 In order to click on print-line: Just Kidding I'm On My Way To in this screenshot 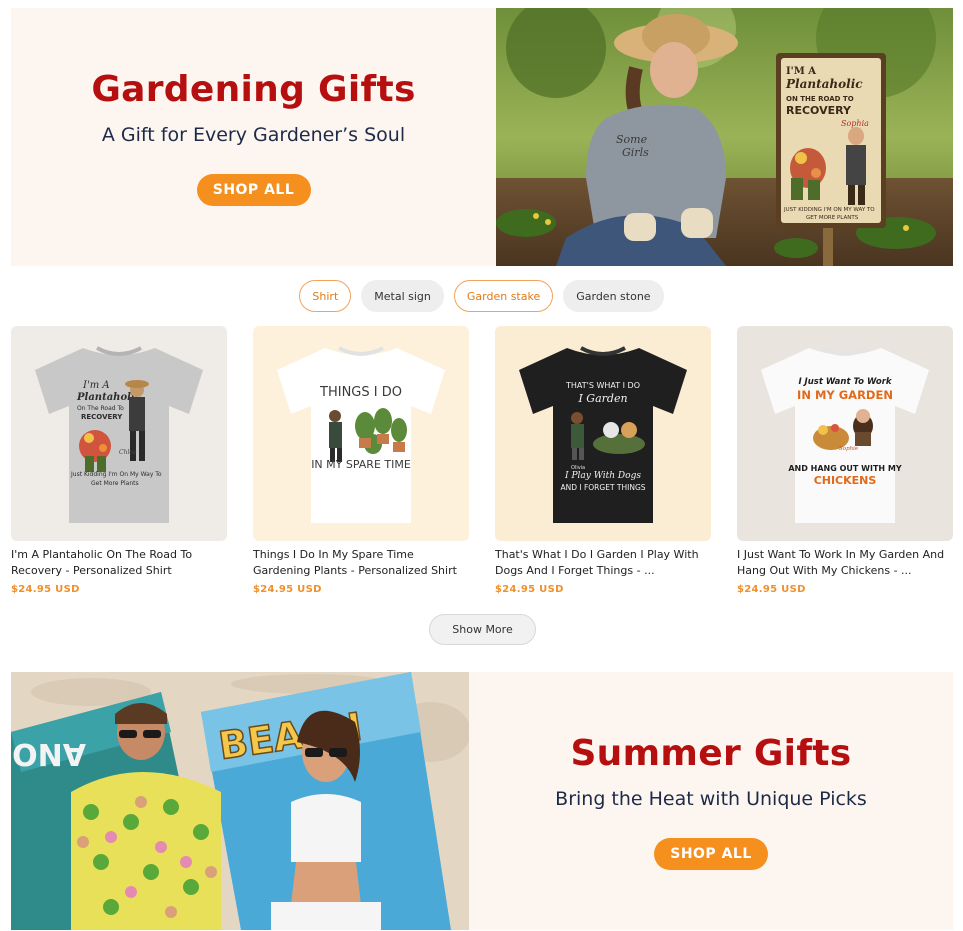, I will do `click(116, 474)`.